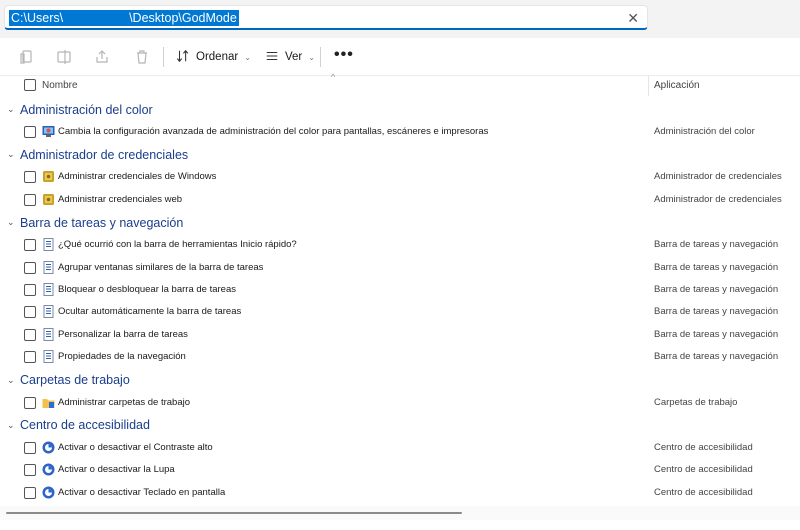 Image resolution: width=800 pixels, height=530 pixels. What do you see at coordinates (141, 492) in the screenshot?
I see `item-name: Activar o desactivar Teclado en pantalla` at bounding box center [141, 492].